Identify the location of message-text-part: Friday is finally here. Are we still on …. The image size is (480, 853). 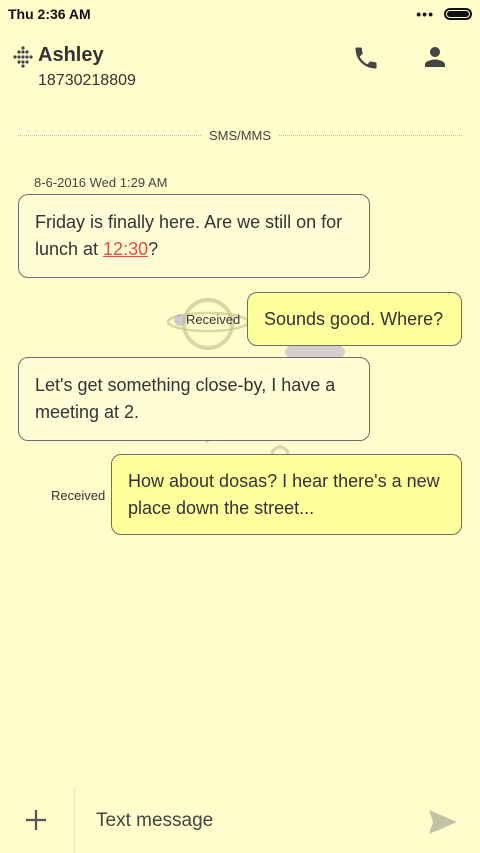
(189, 235).